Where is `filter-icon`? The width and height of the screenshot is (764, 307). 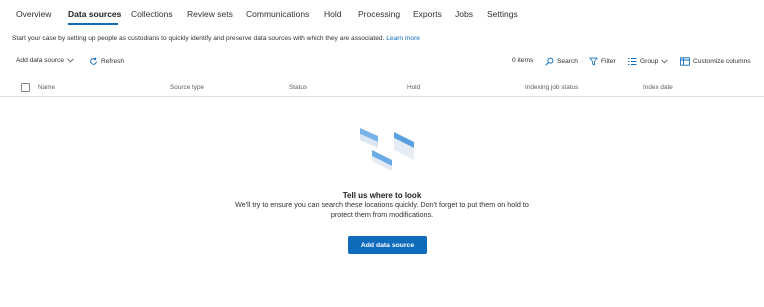
filter-icon is located at coordinates (593, 61).